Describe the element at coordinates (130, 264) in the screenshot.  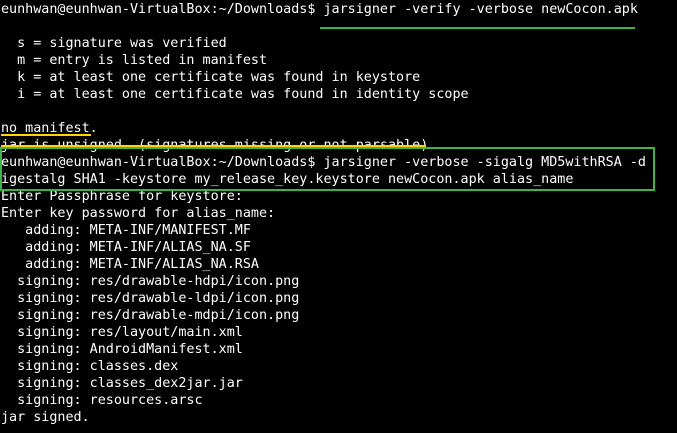
I see `terminal-line-adding: adding: META-INF/ALIAS_NA.RSA` at that location.